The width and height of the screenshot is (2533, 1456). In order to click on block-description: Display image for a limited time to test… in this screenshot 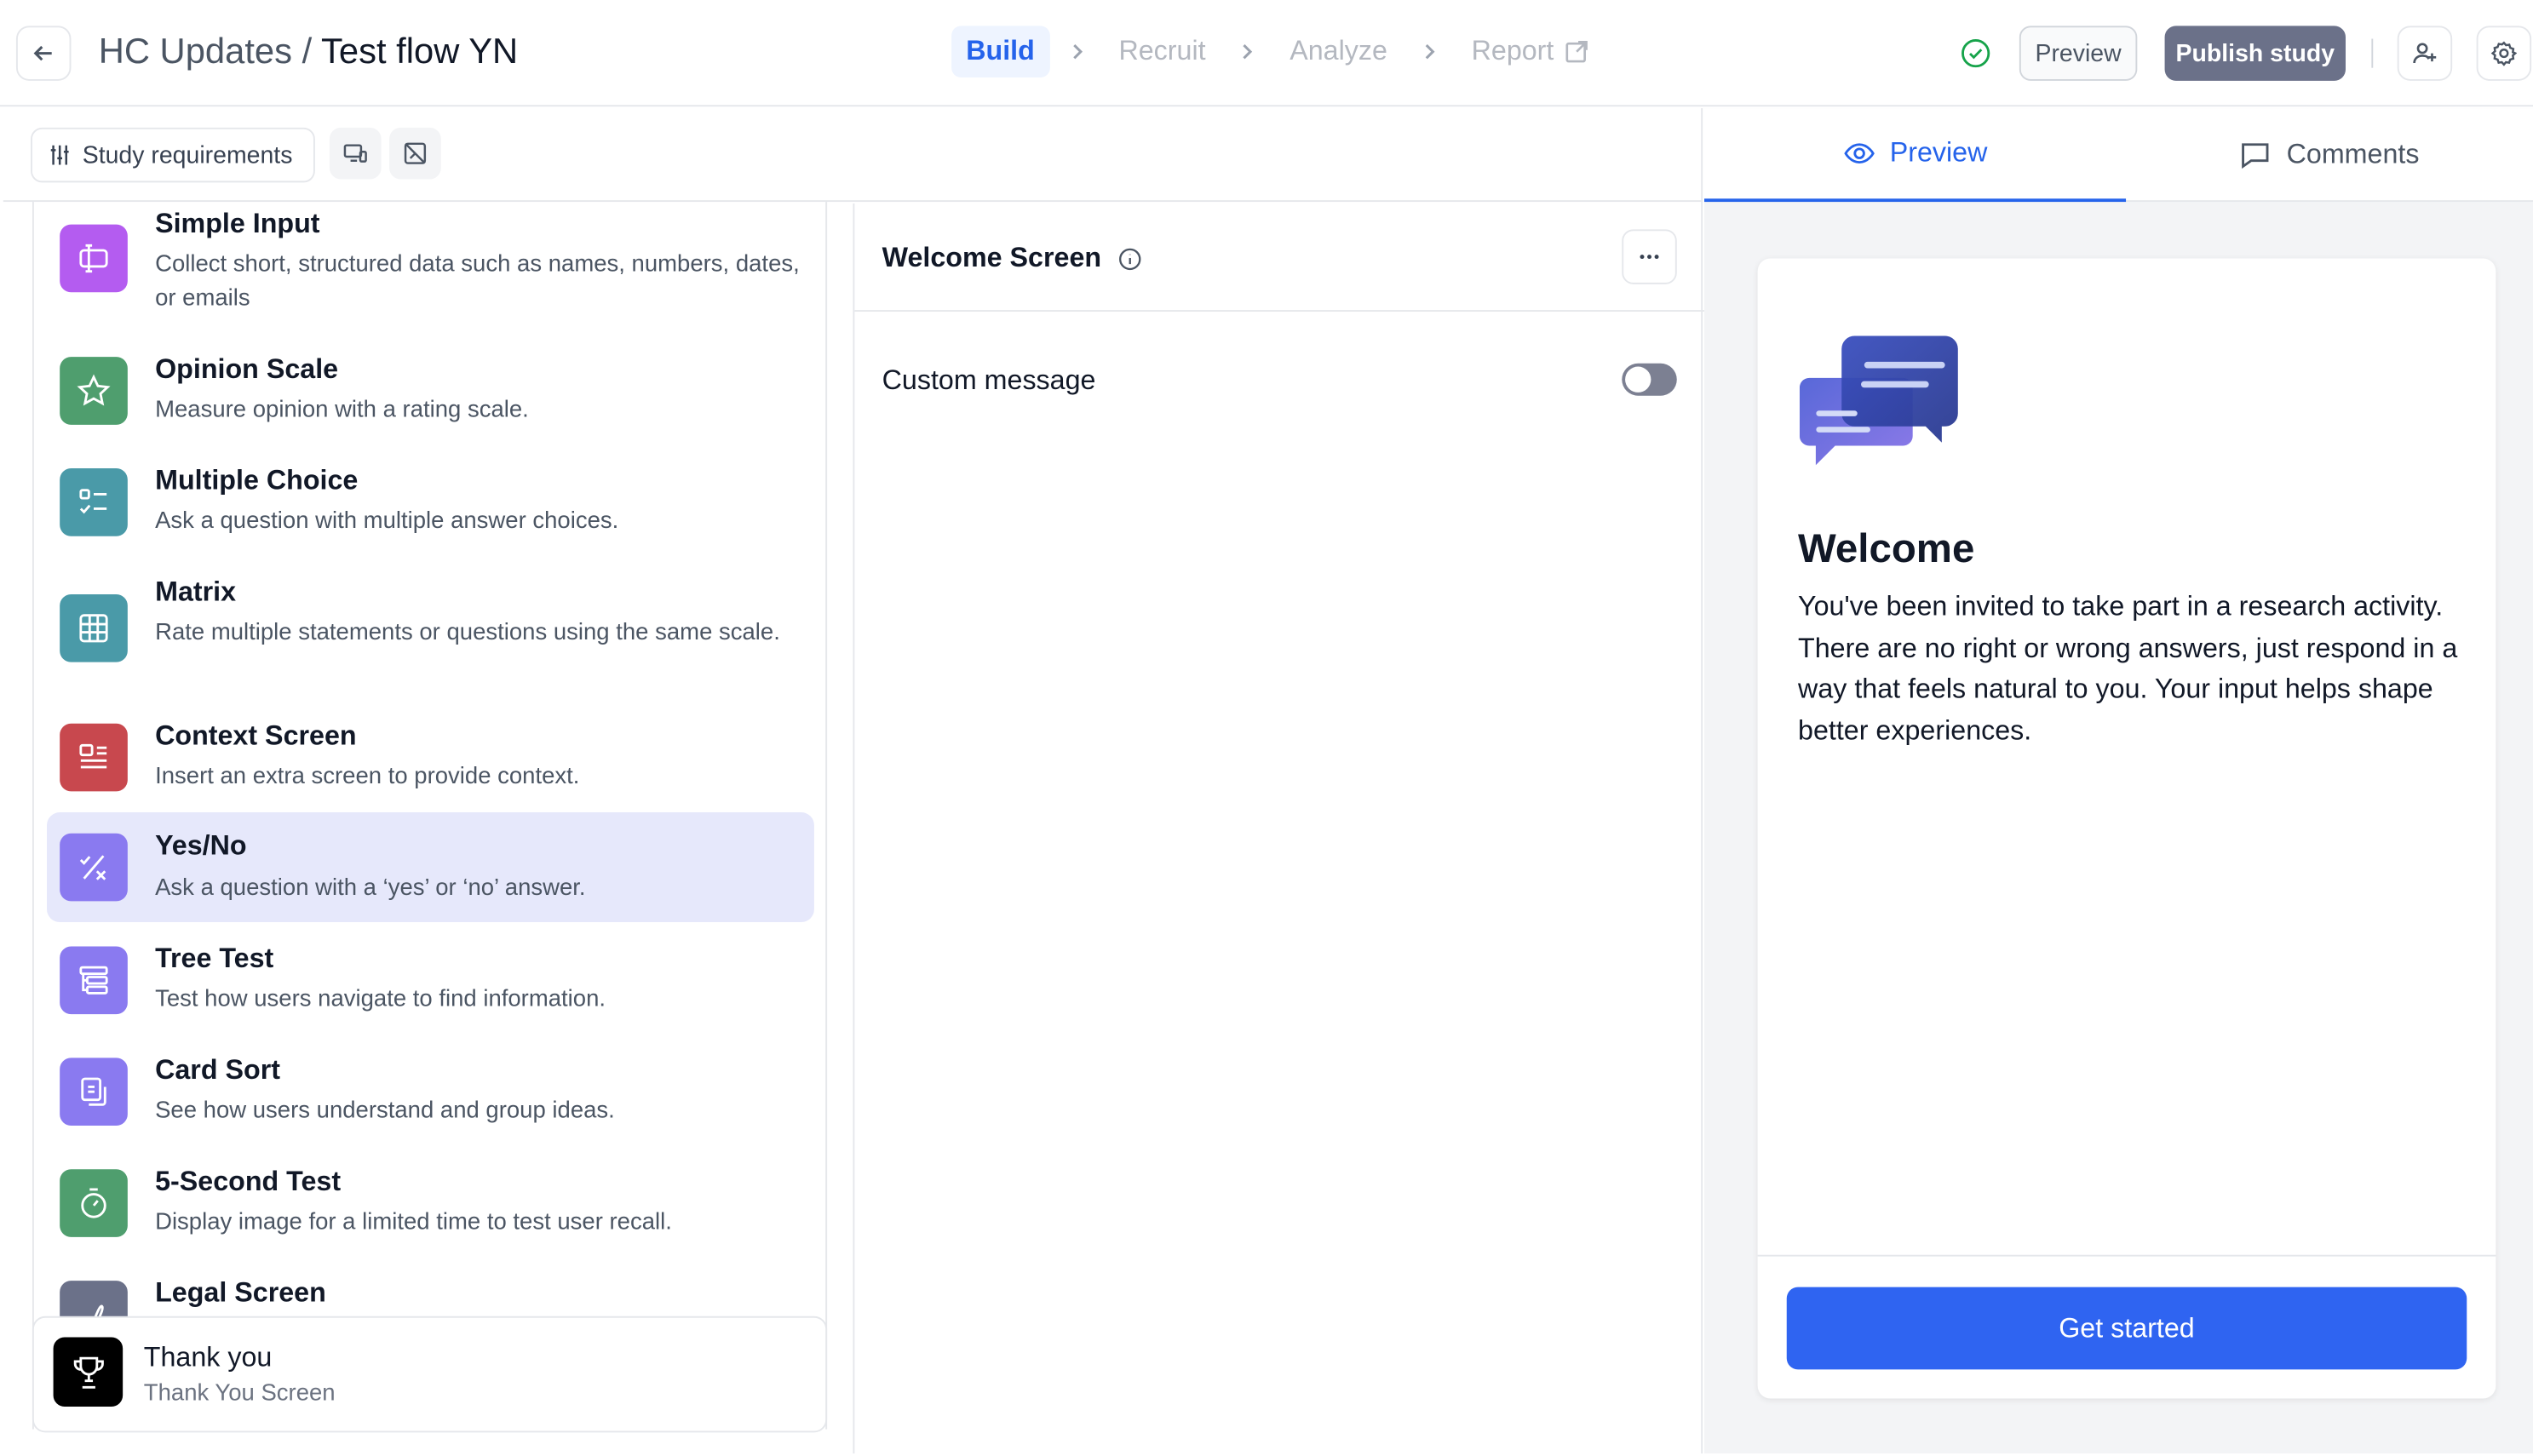, I will do `click(413, 1222)`.